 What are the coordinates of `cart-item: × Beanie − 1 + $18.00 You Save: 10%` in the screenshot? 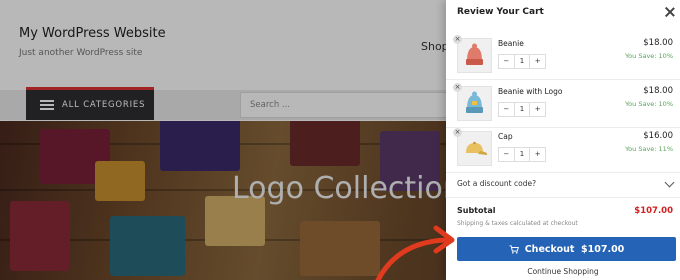 It's located at (563, 57).